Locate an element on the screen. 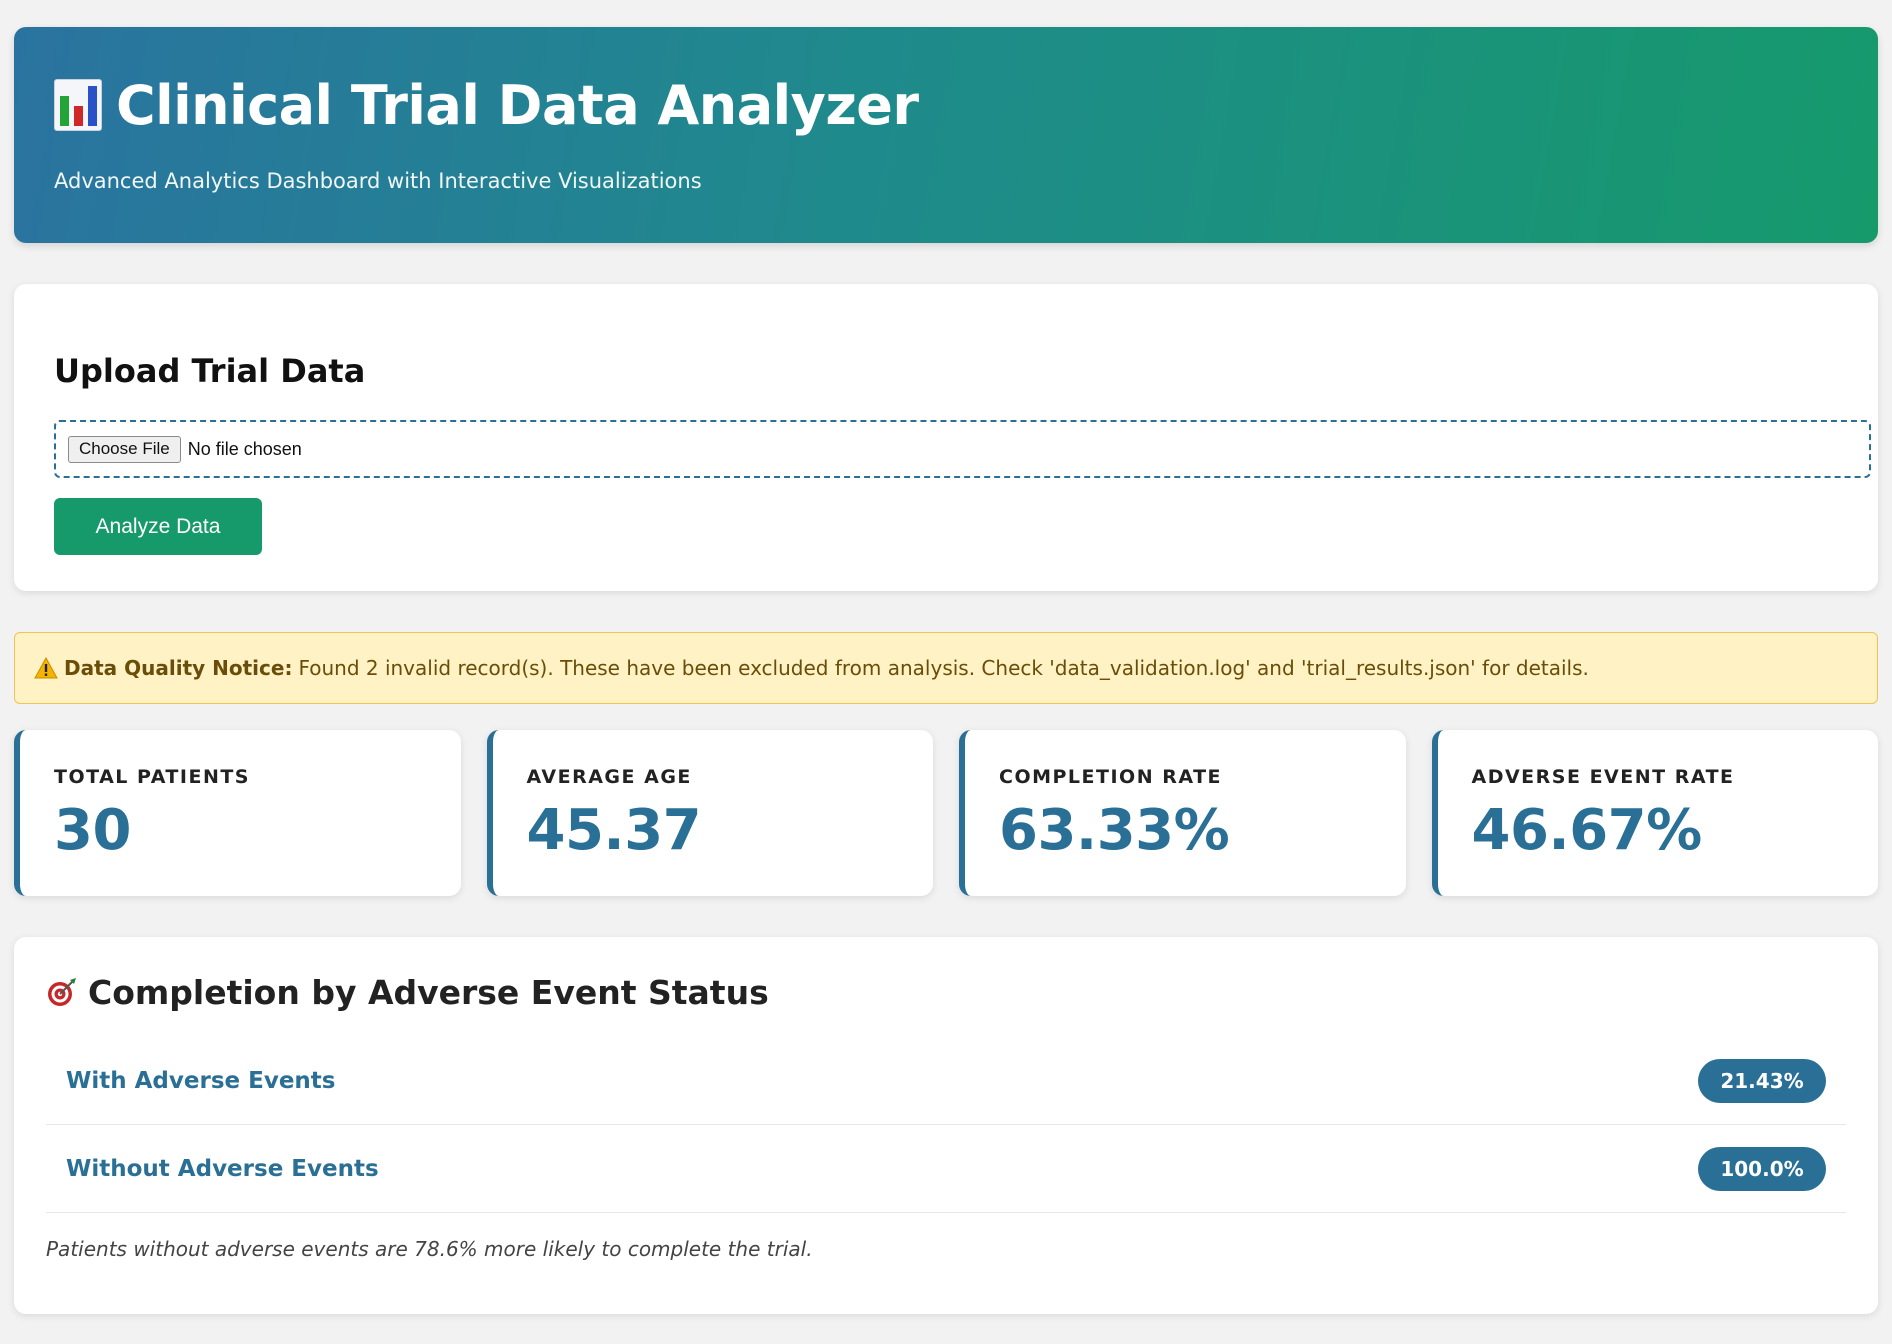  page-title: Clinical Trial Data Analyzer is located at coordinates (517, 105).